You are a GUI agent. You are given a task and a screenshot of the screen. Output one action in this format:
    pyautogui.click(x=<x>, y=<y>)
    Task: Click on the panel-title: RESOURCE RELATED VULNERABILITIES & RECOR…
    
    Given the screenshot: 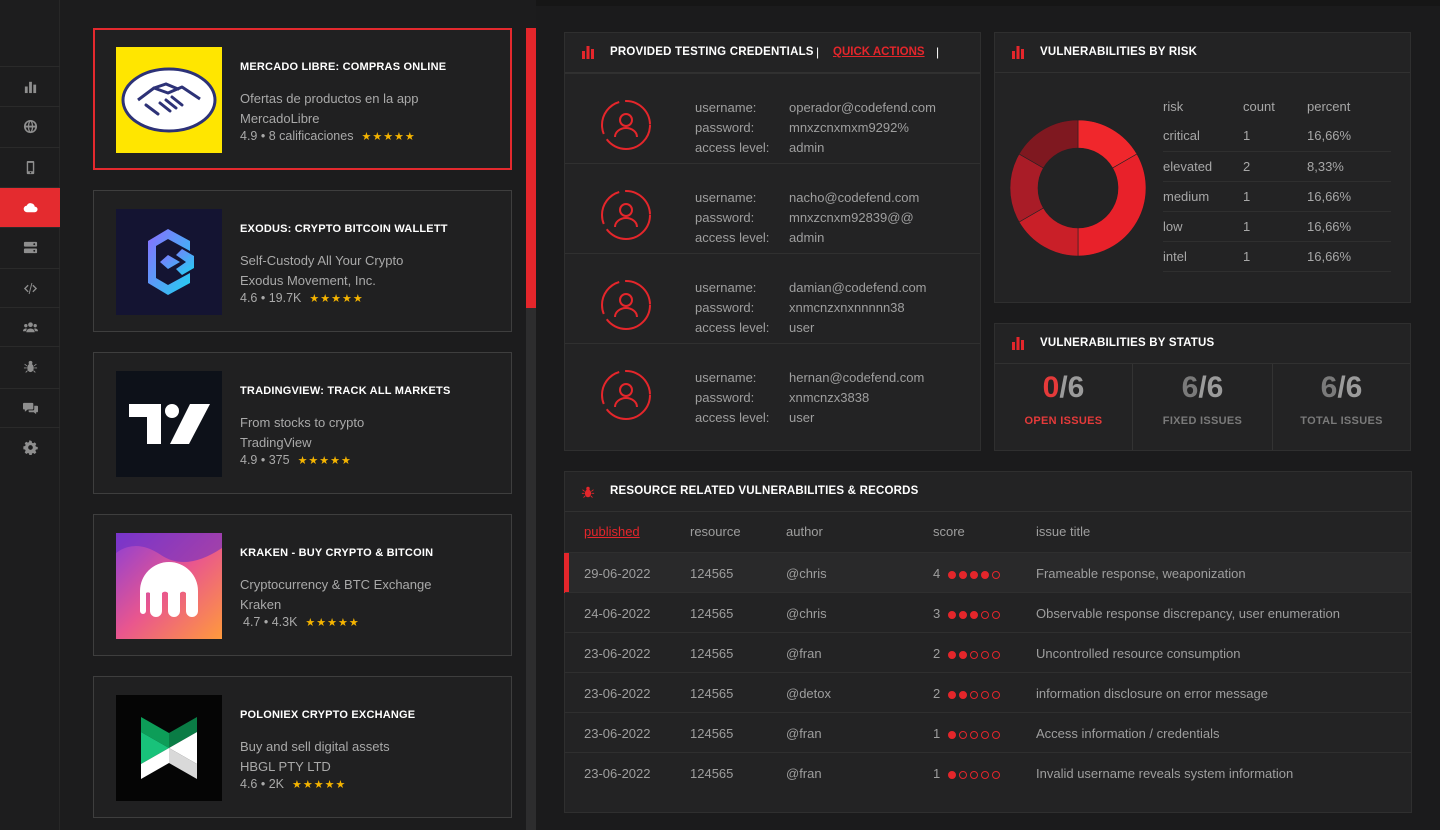 What is the action you would take?
    pyautogui.click(x=764, y=491)
    